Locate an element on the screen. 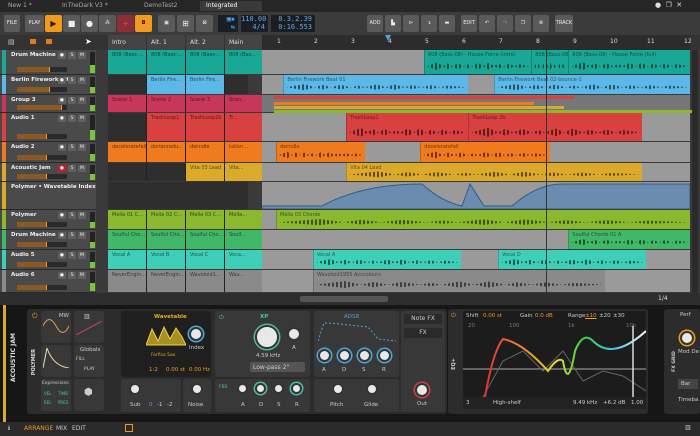 The height and width of the screenshot is (436, 700). arranger-clip: Mella 03 Chords is located at coordinates (483, 219).